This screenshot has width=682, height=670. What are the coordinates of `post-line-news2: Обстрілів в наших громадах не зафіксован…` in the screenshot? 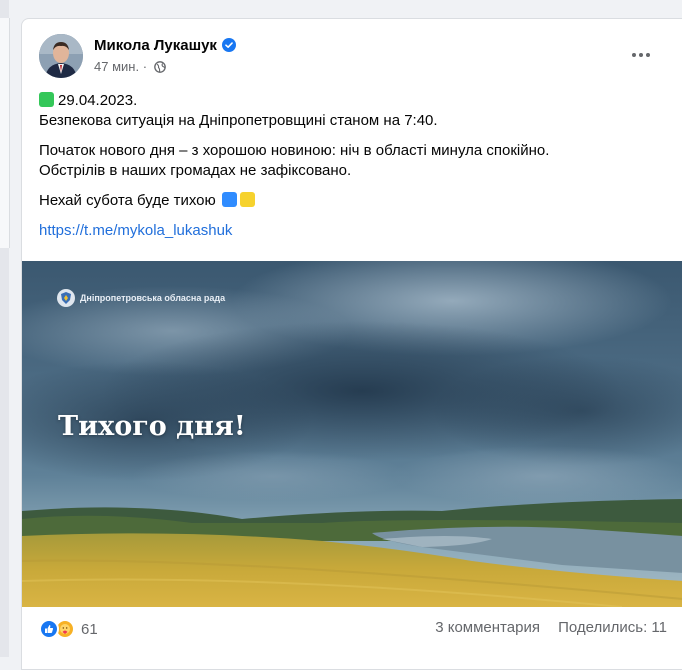 It's located at (195, 170).